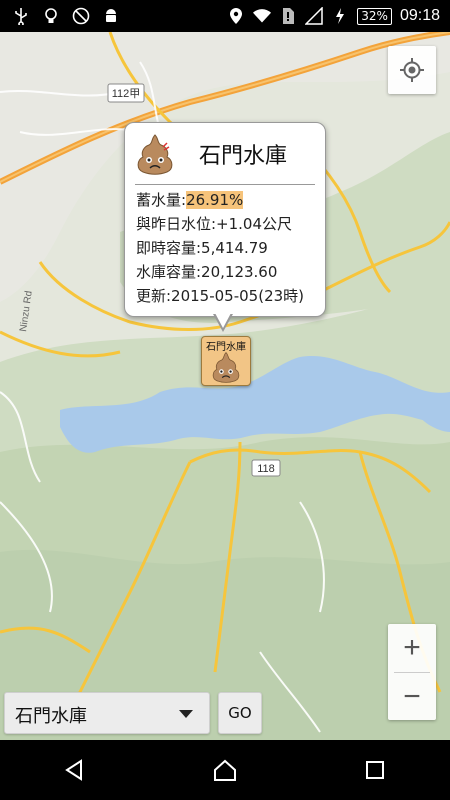 Image resolution: width=450 pixels, height=800 pixels. I want to click on back-triangle-icon, so click(73, 770).